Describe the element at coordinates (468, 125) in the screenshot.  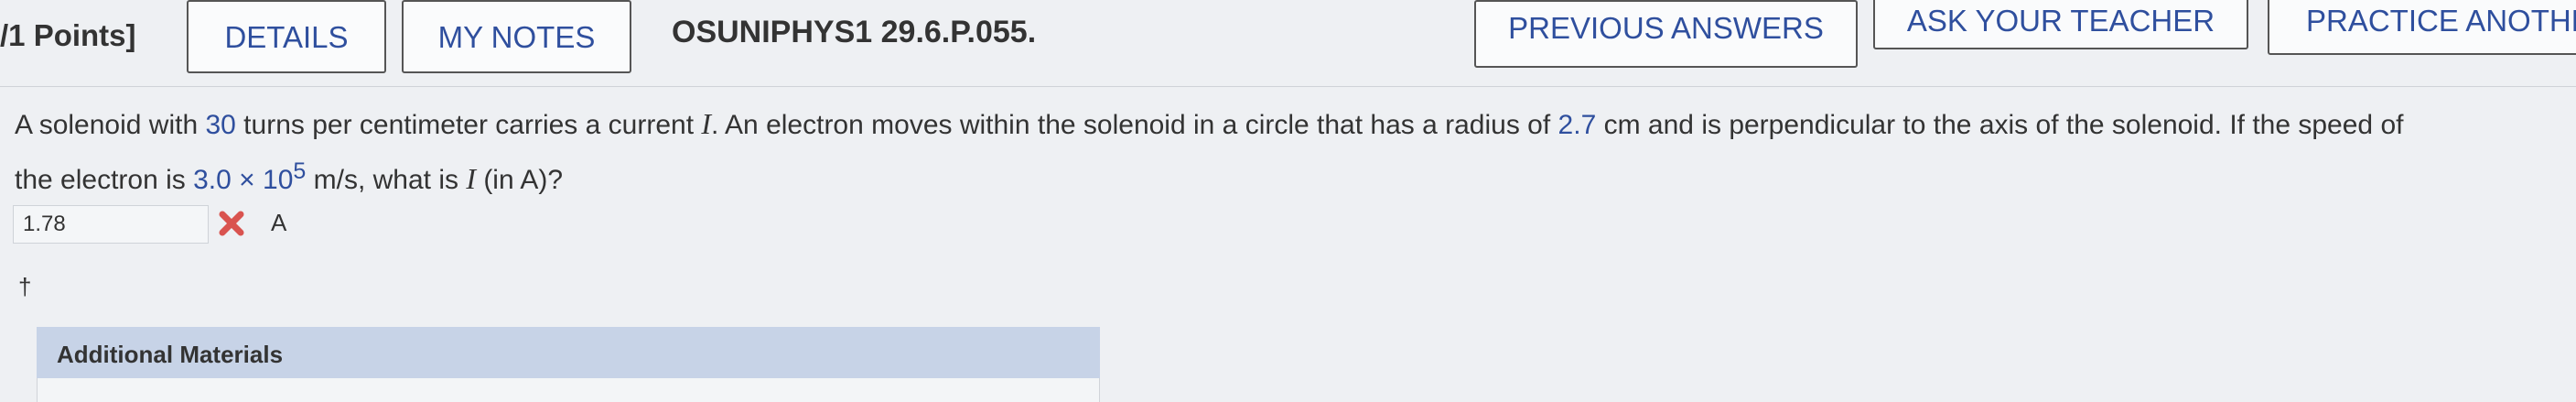
I see `question-text-part: turns per centimeter carries a current` at that location.